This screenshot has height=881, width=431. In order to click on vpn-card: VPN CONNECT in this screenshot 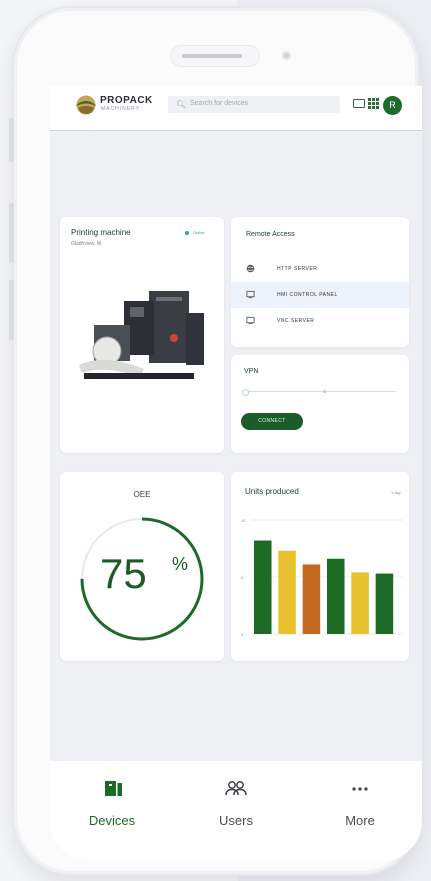, I will do `click(320, 404)`.